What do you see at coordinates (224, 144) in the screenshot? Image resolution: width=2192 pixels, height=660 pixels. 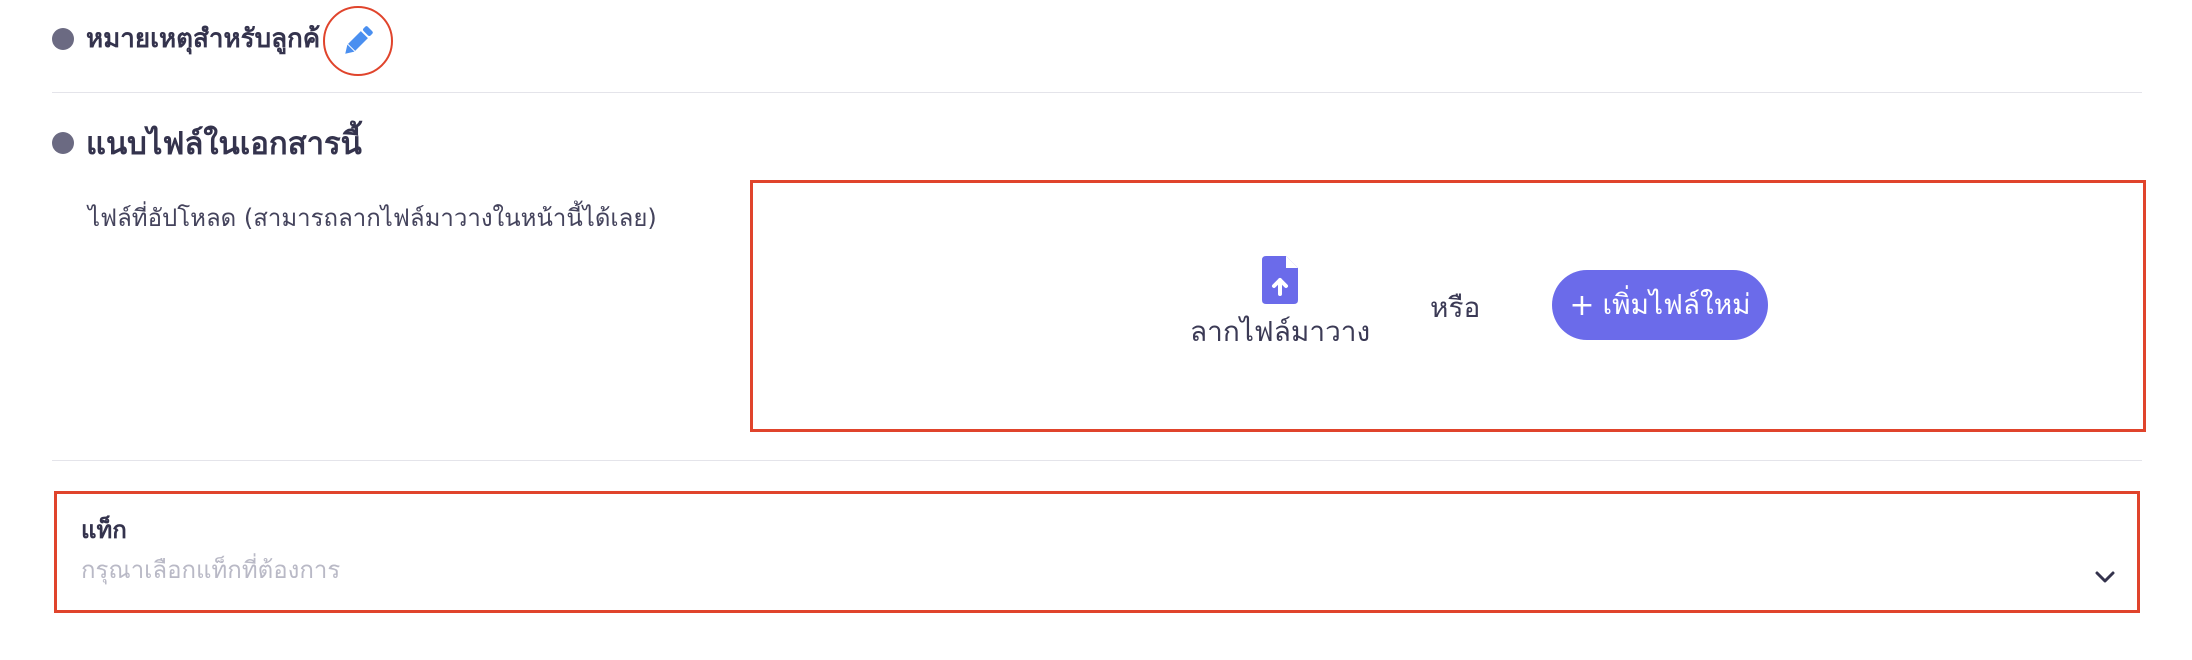 I see `attach-section-title: แนบไฟล์ในเอกสารนี้` at bounding box center [224, 144].